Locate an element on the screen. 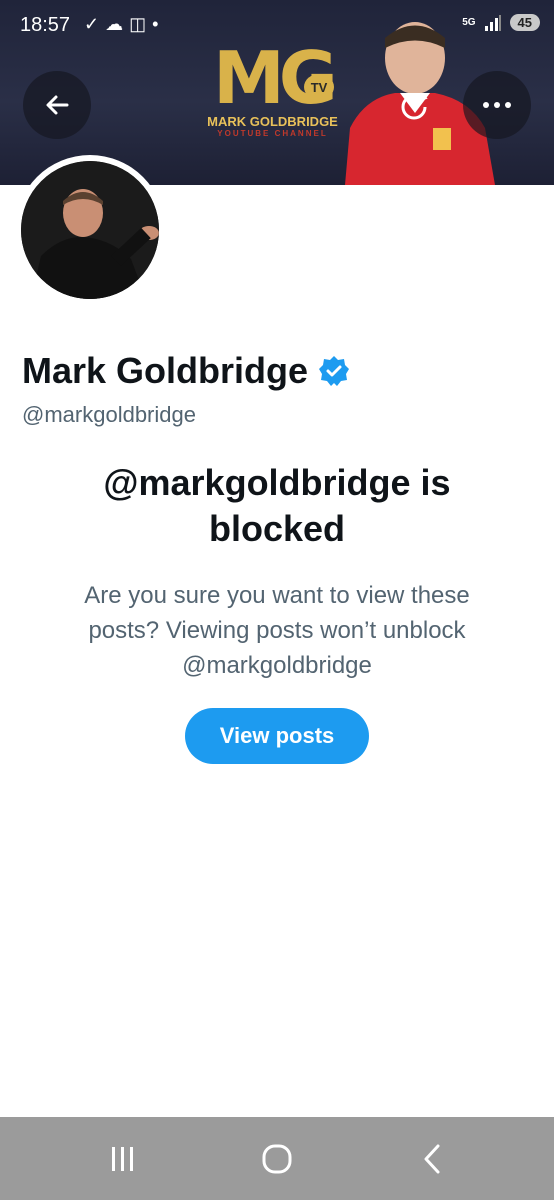 This screenshot has height=1200, width=554. notification-icons: ✓☁◫• is located at coordinates (124, 24).